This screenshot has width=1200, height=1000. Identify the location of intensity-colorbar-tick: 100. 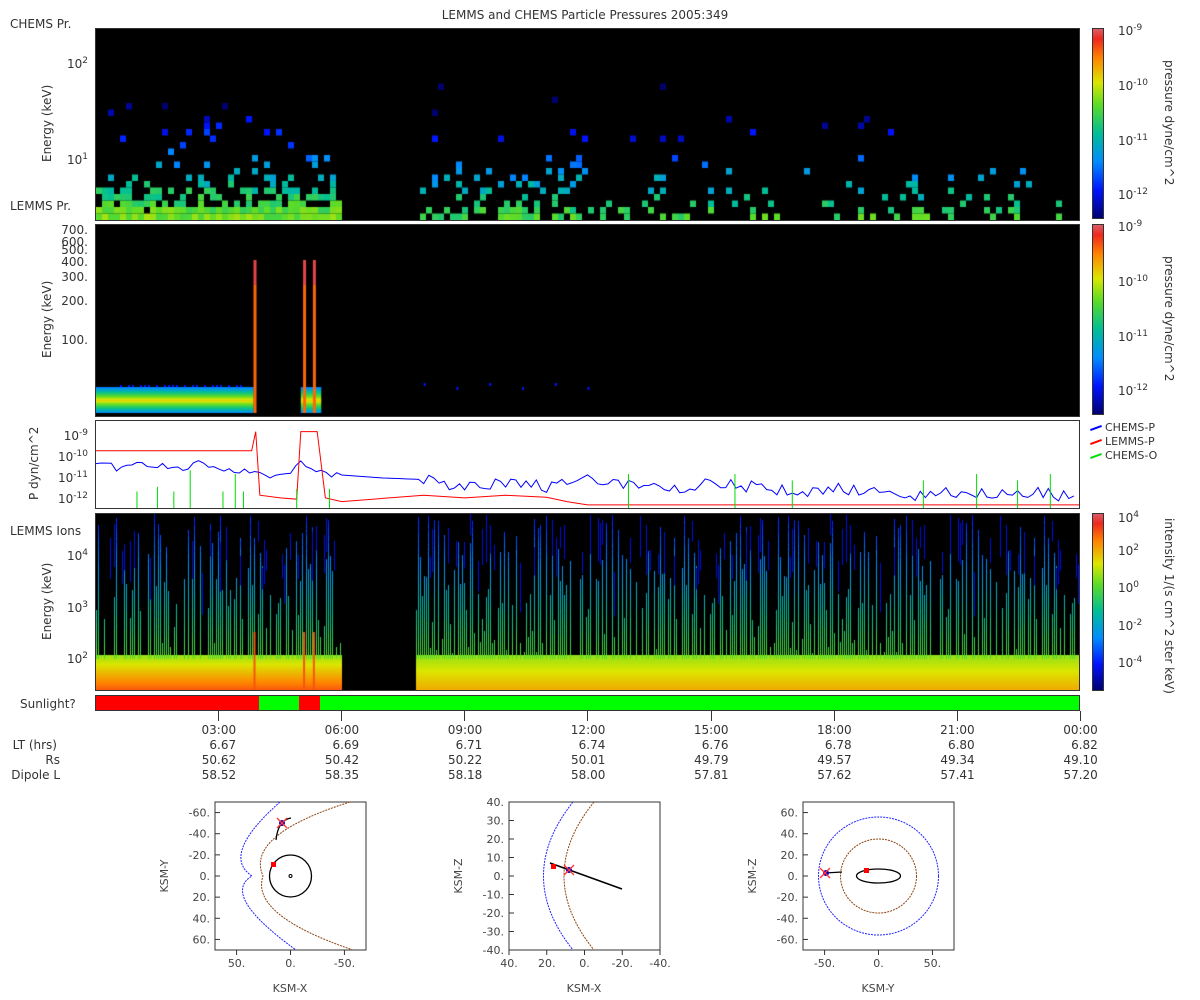
(1129, 587).